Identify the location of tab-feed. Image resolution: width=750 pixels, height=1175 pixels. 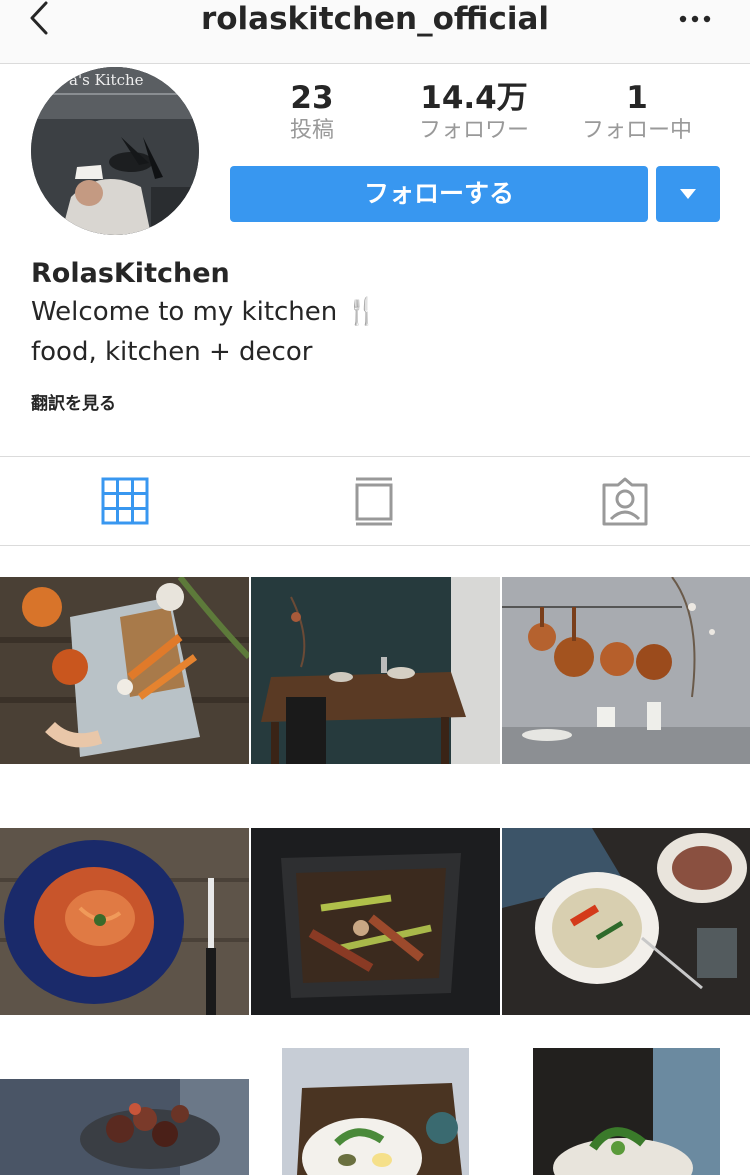
(375, 501).